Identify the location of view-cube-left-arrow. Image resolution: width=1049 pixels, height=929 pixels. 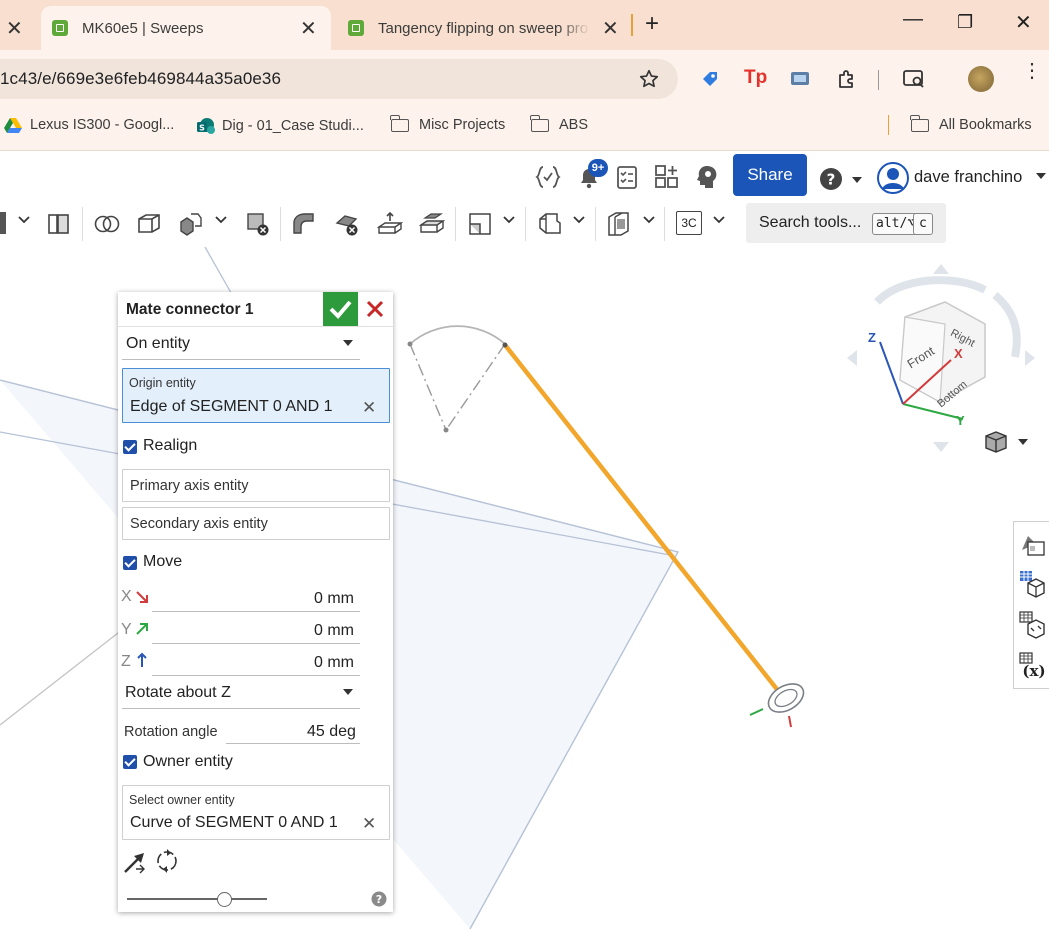
(852, 358).